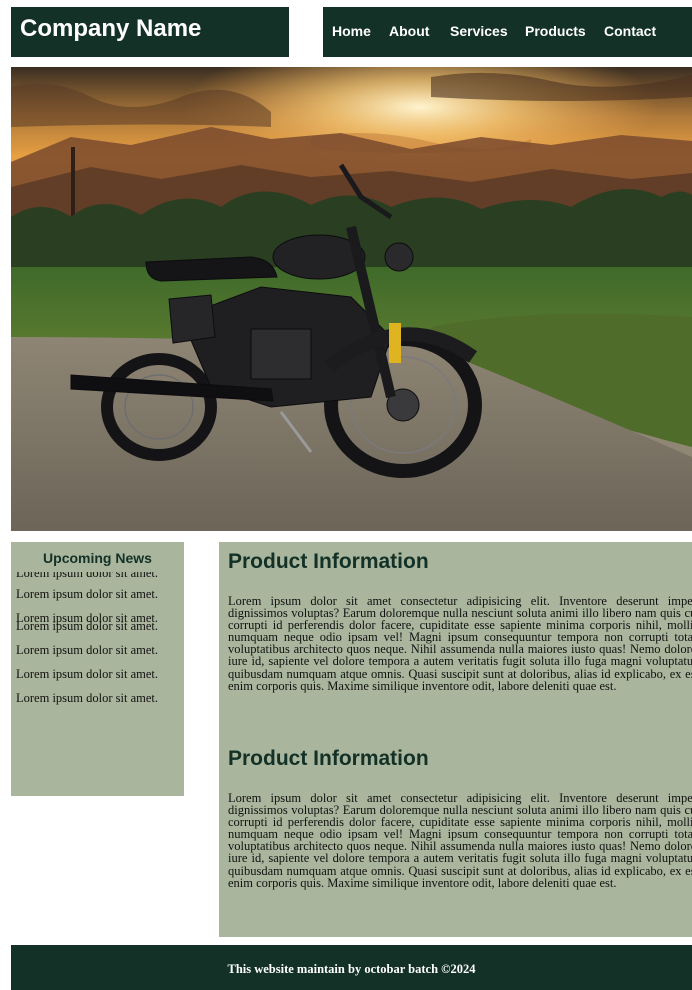 The height and width of the screenshot is (990, 692). Describe the element at coordinates (630, 32) in the screenshot. I see `nav-link-contact: Contact` at that location.